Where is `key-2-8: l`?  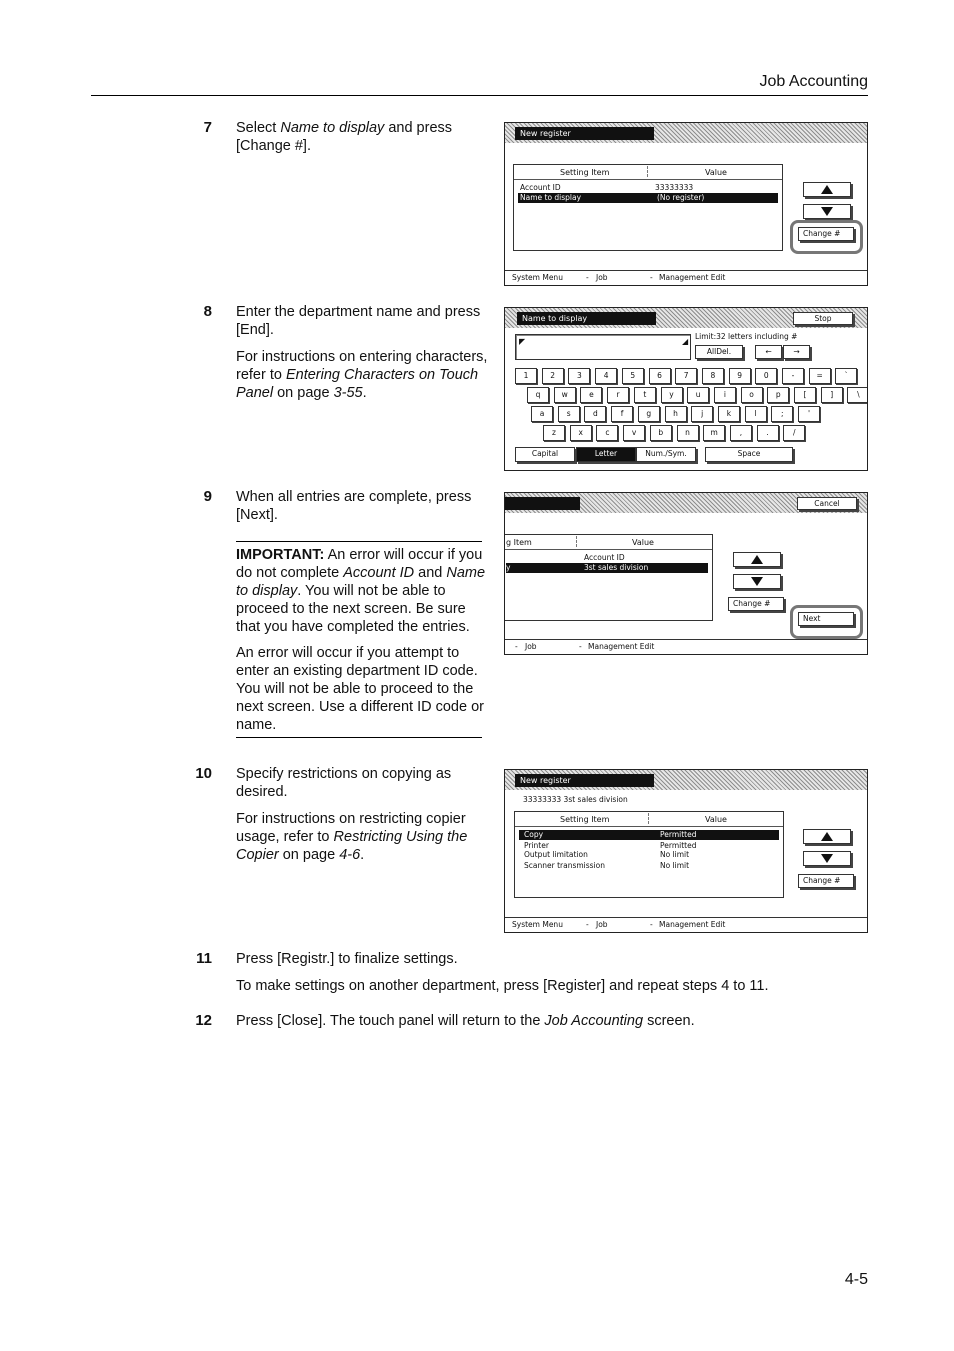 key-2-8: l is located at coordinates (755, 414).